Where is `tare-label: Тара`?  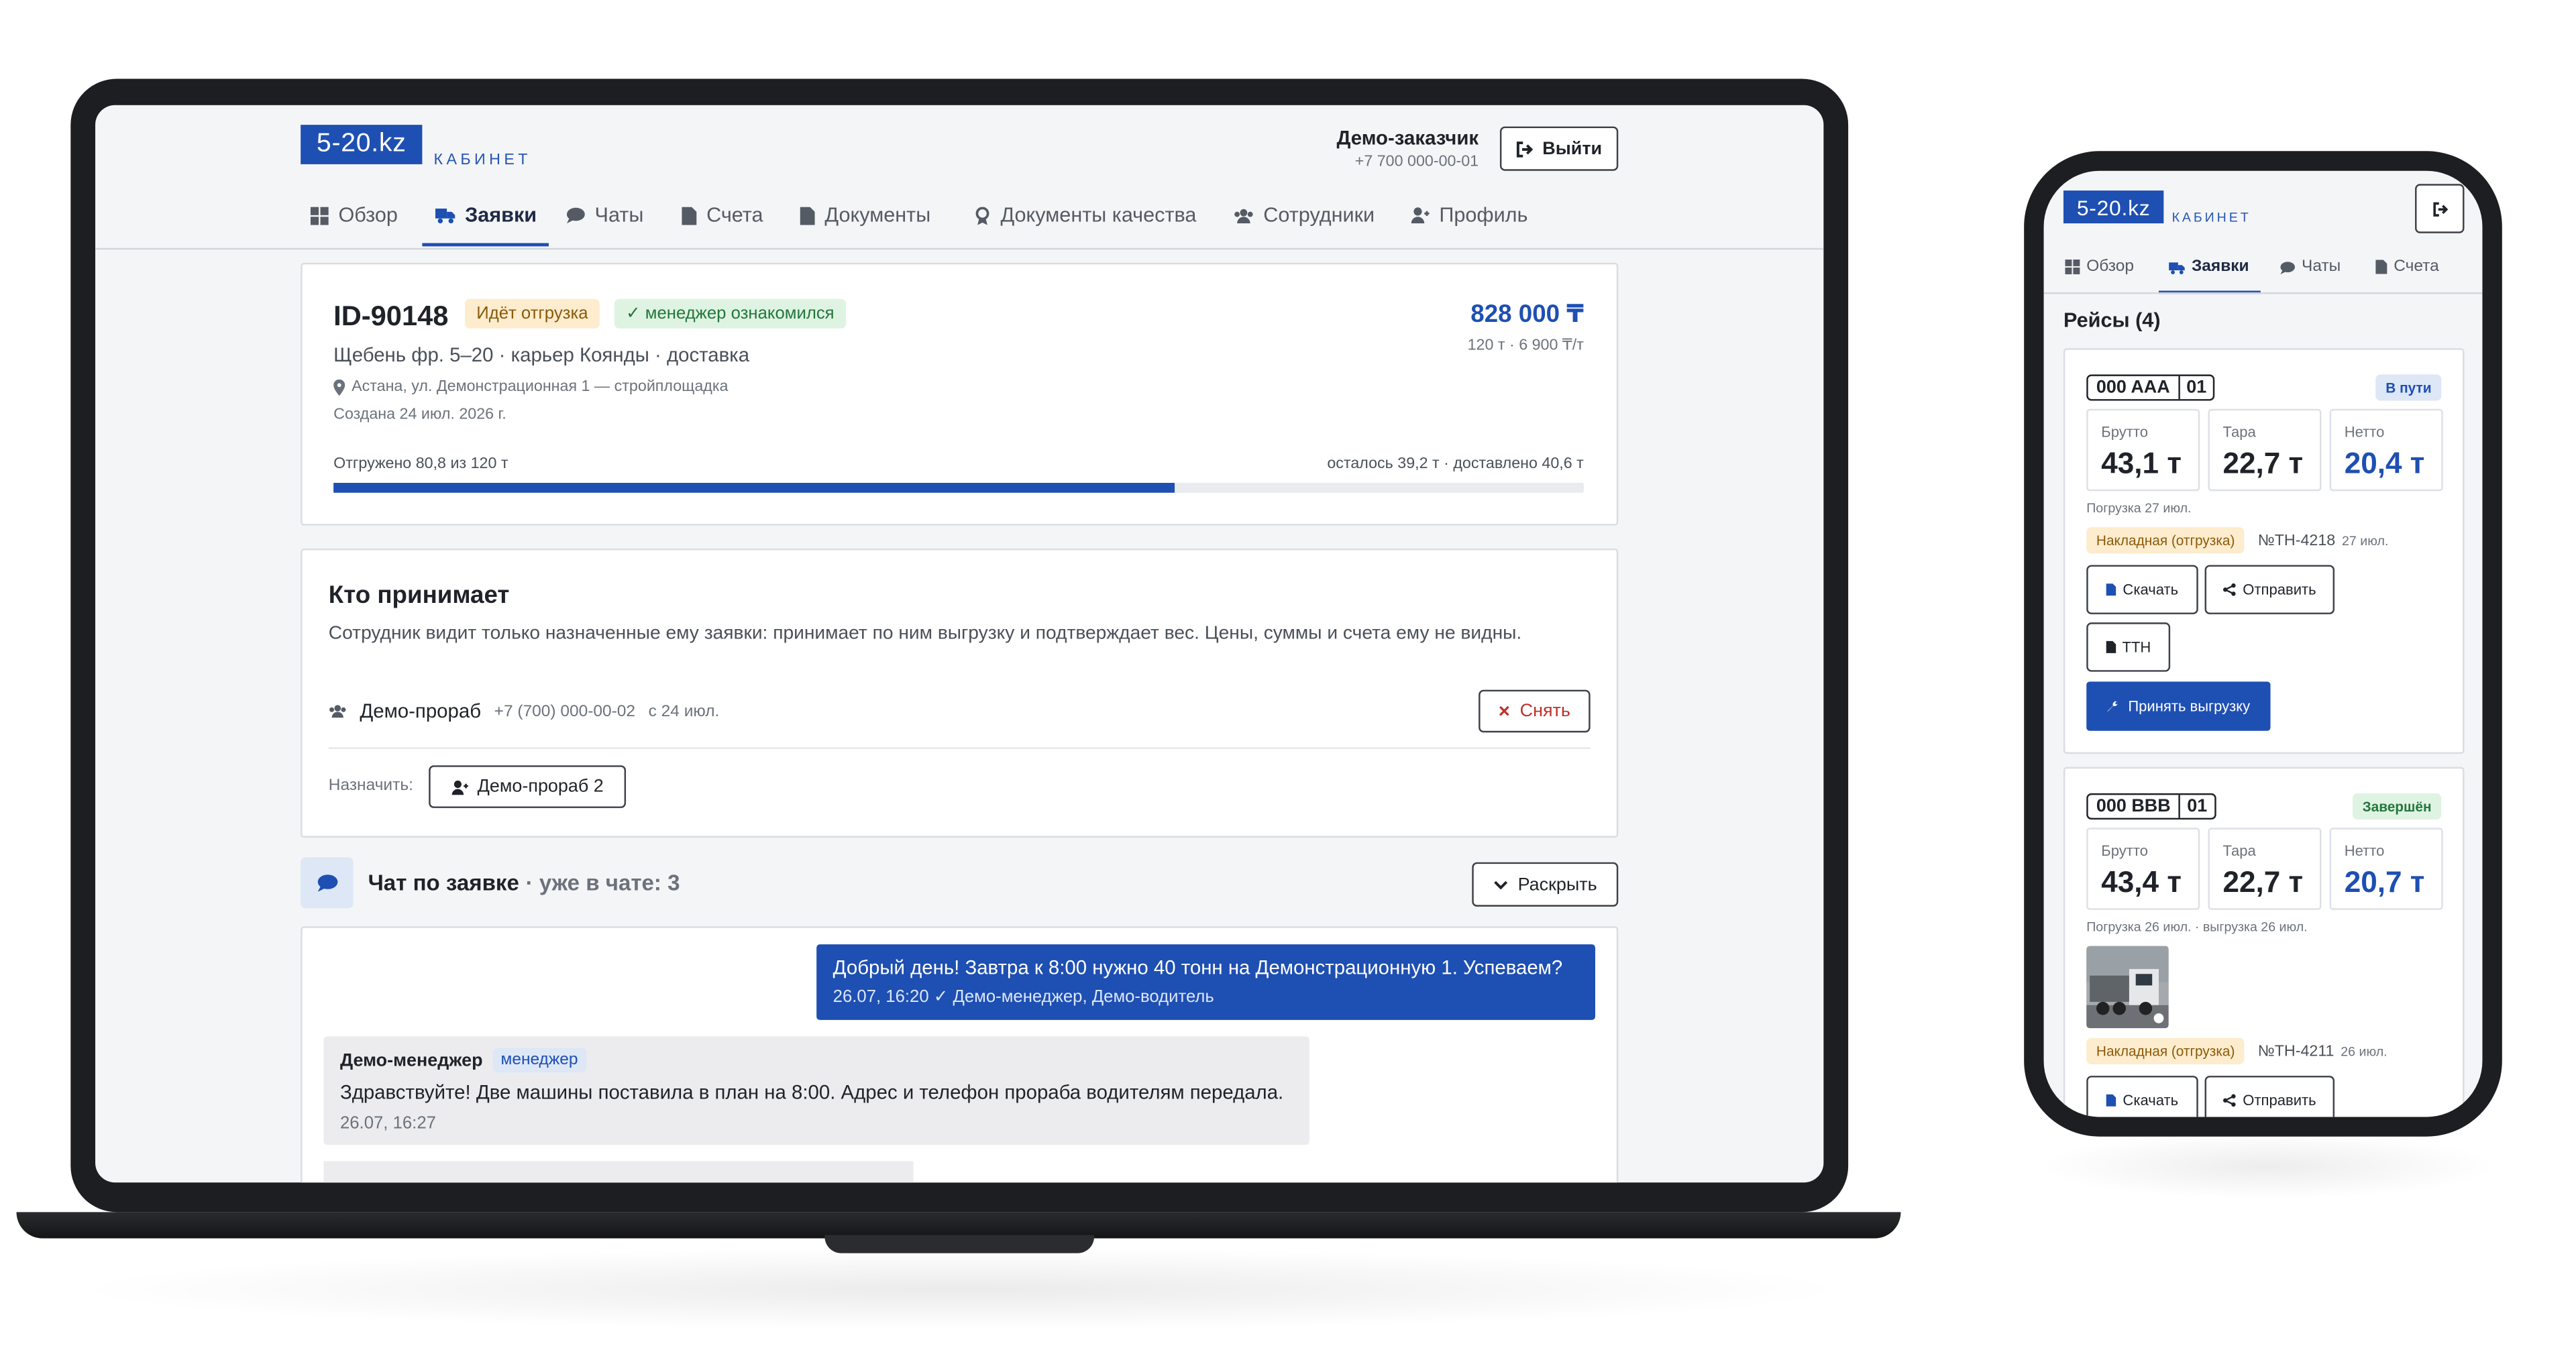 tare-label: Тара is located at coordinates (2239, 850).